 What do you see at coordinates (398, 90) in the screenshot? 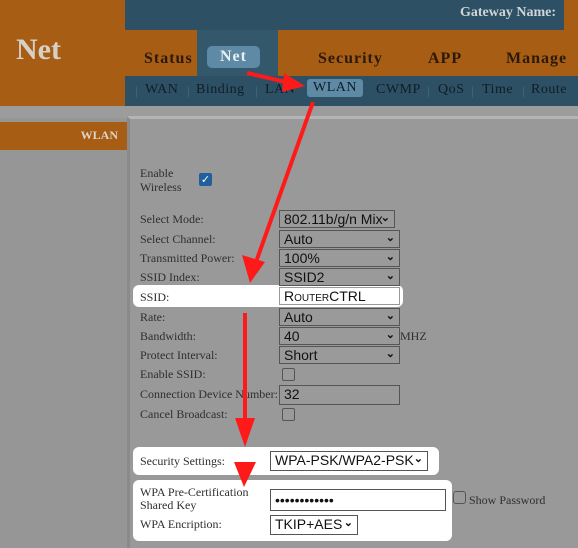
I see `subtab-cwmp: CWMP` at bounding box center [398, 90].